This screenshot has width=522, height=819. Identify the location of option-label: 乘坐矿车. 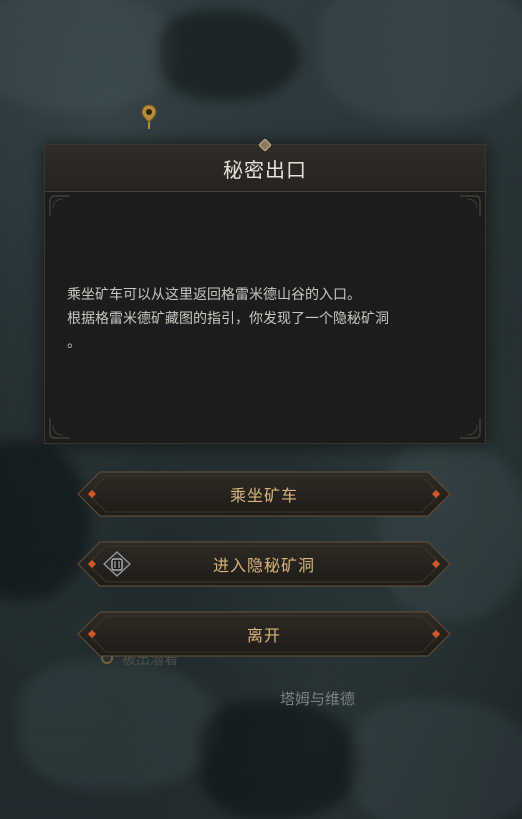
(263, 495).